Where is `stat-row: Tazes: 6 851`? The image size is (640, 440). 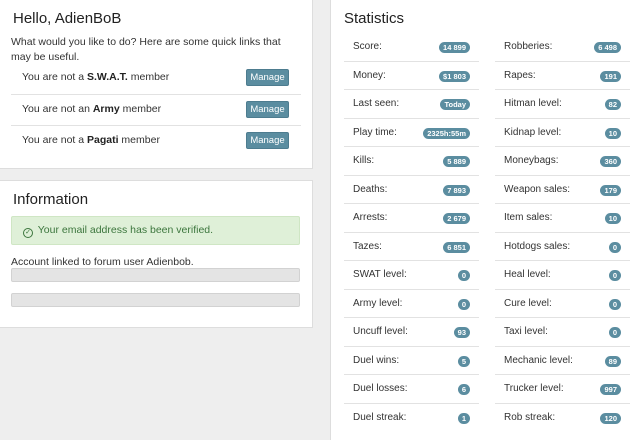
stat-row: Tazes: 6 851 is located at coordinates (411, 247).